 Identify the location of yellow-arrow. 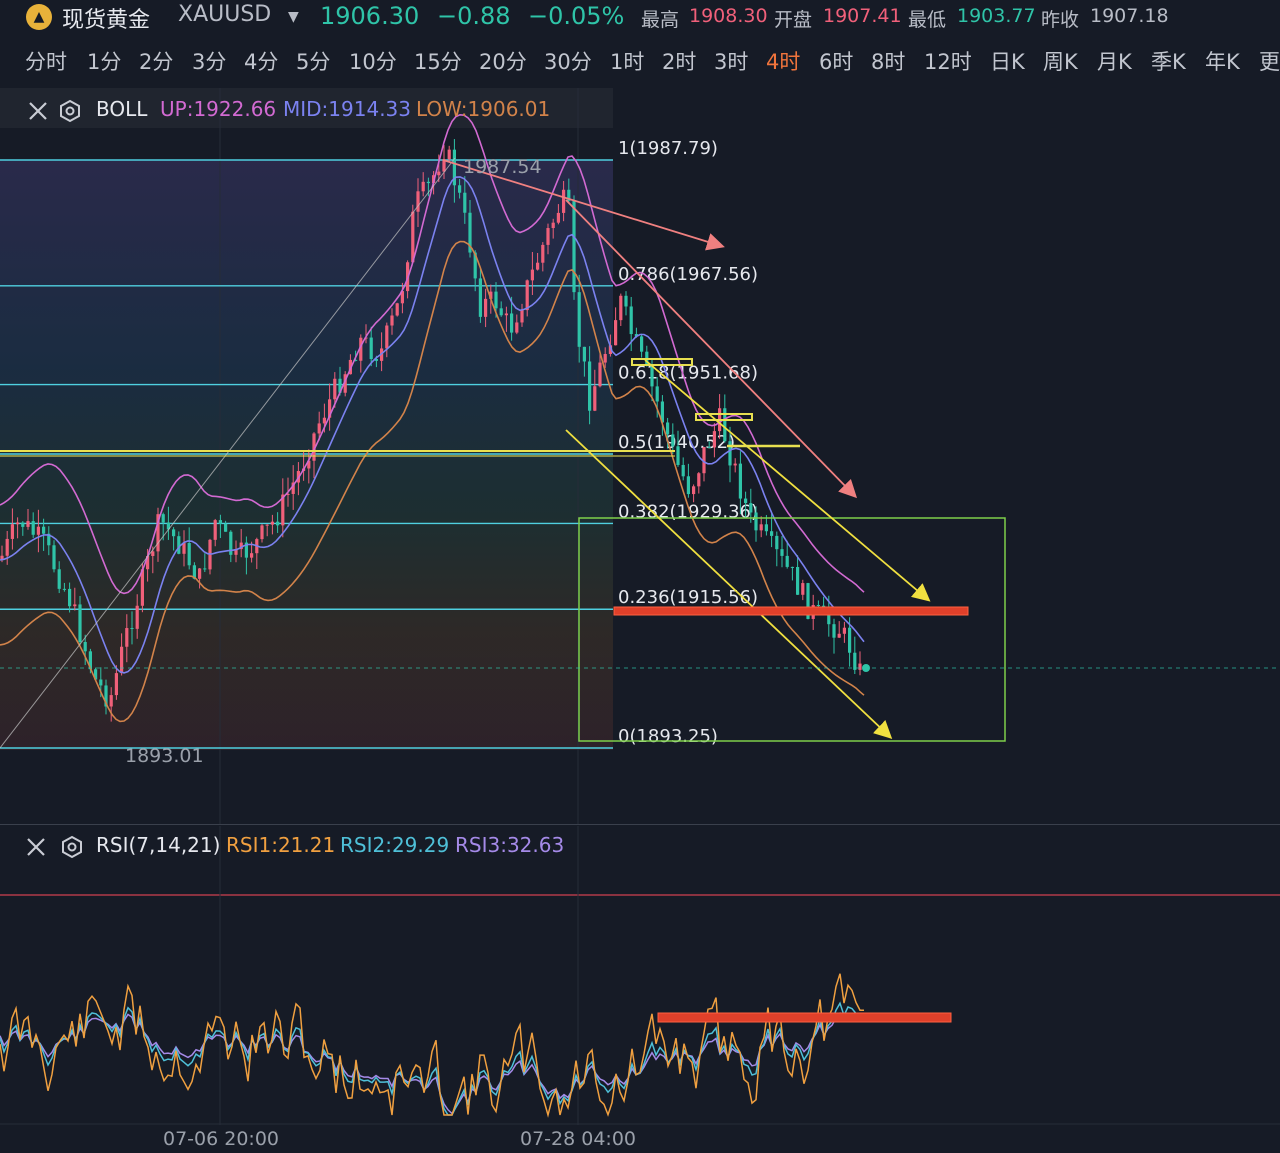
(729, 584).